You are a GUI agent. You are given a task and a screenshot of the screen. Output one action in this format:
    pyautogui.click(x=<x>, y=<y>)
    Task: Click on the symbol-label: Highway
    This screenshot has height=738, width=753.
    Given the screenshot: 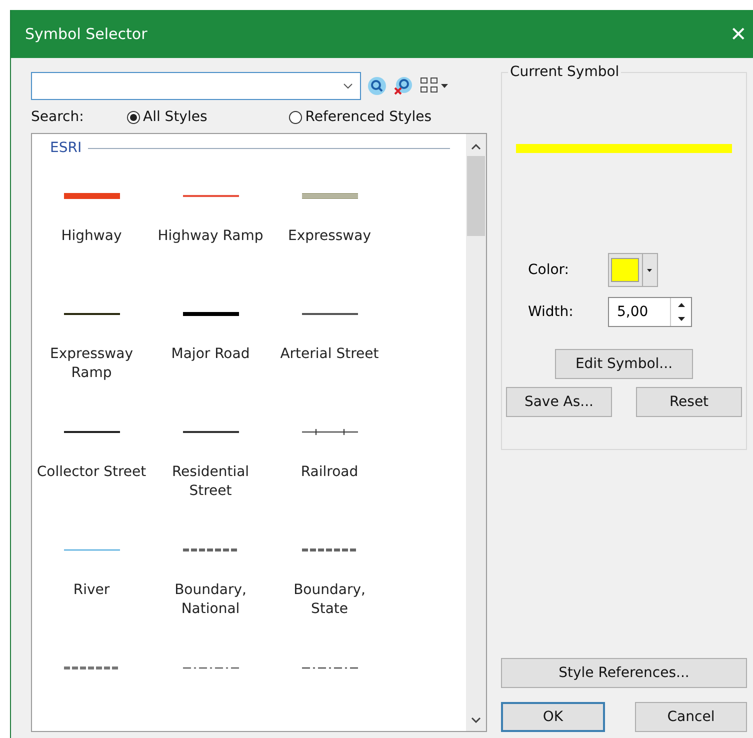 What is the action you would take?
    pyautogui.click(x=91, y=236)
    